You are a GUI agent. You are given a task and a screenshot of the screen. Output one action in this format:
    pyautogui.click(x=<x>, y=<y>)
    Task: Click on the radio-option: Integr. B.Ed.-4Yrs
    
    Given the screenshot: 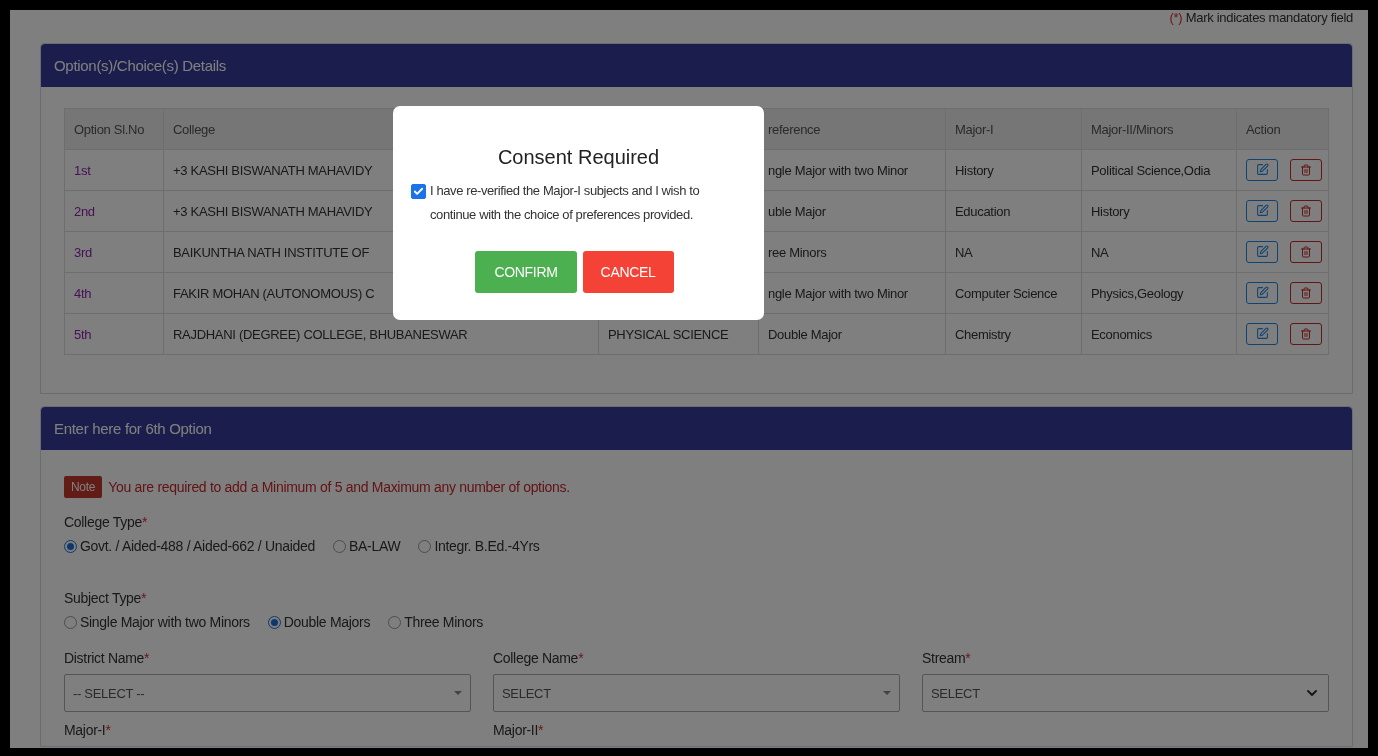 What is the action you would take?
    pyautogui.click(x=479, y=546)
    